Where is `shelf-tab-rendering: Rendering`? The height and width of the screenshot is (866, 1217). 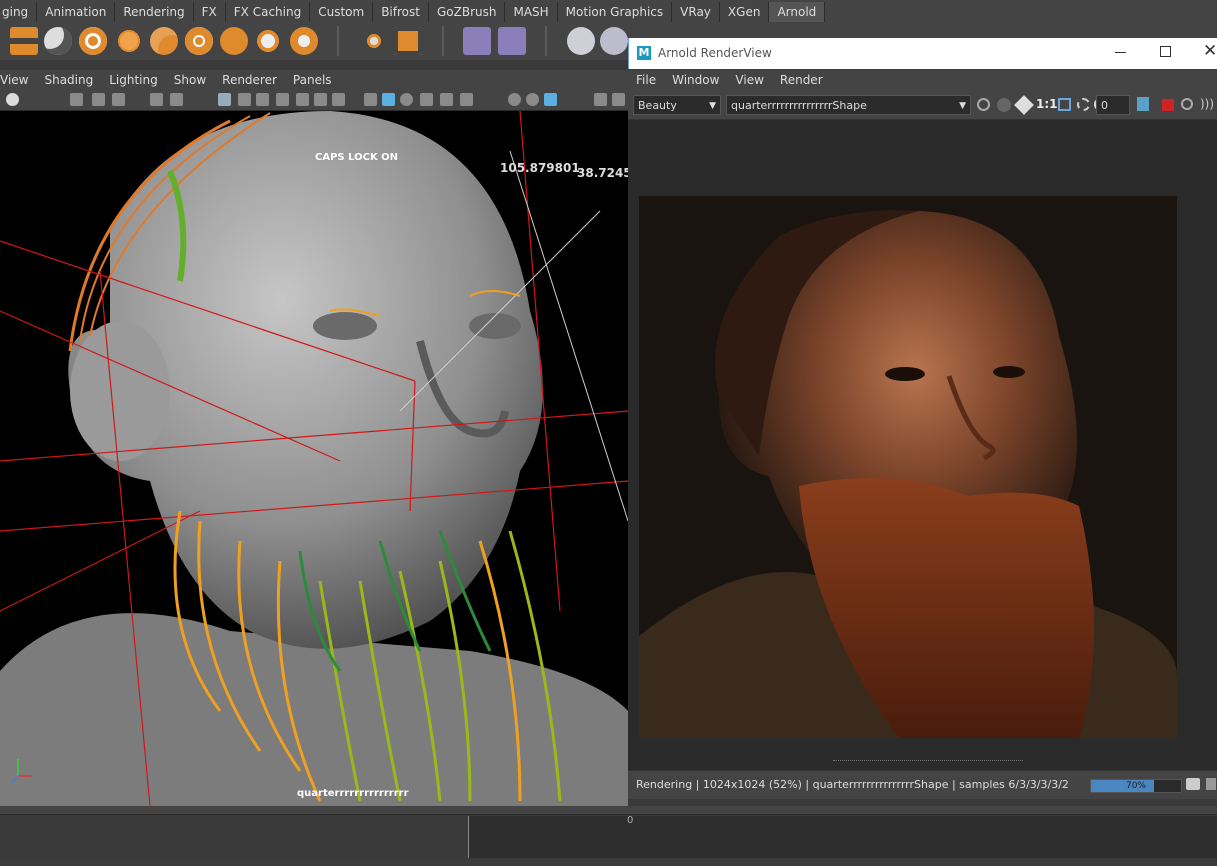 shelf-tab-rendering: Rendering is located at coordinates (154, 12).